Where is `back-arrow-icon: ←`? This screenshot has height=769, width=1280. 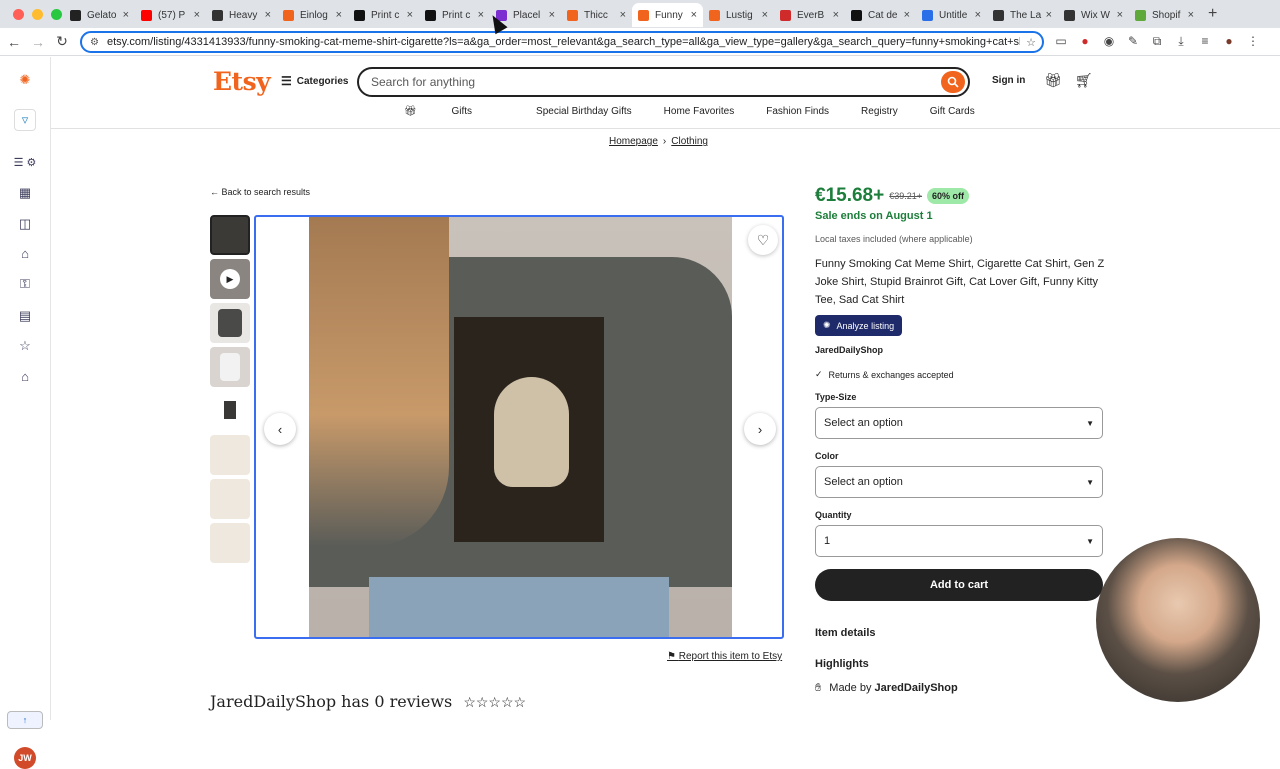
back-arrow-icon: ← is located at coordinates (14, 42).